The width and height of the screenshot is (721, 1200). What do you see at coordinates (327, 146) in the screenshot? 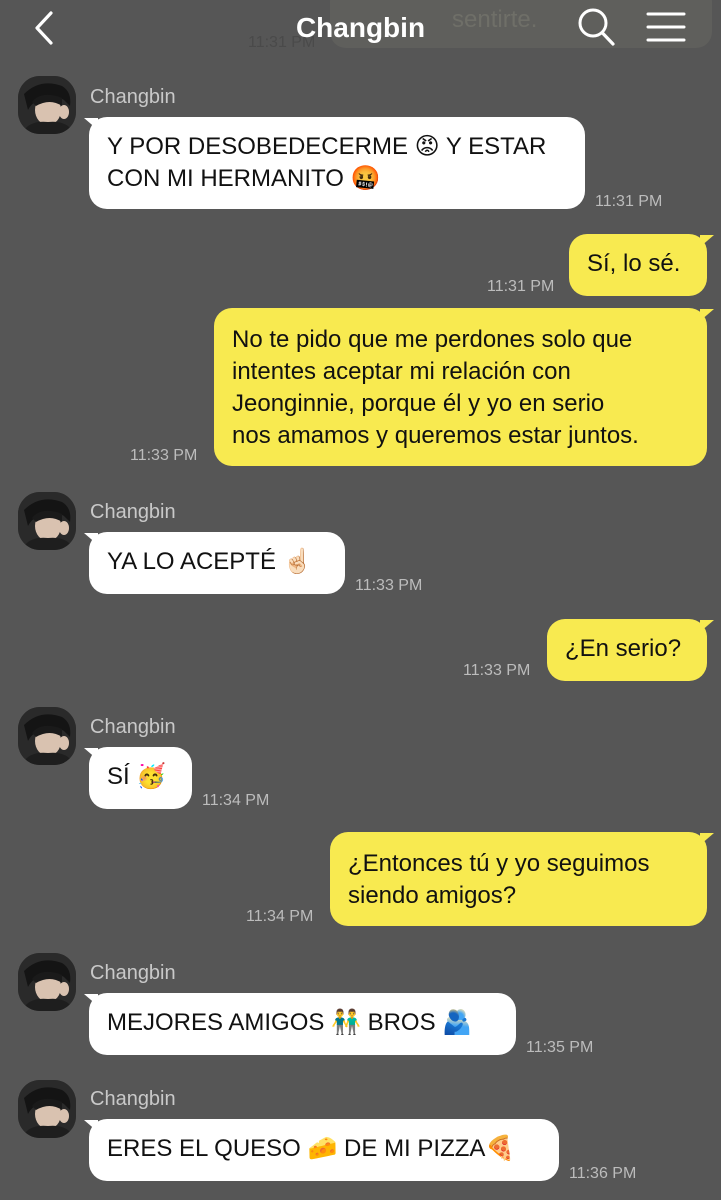
I see `message-line: Y POR DESOBEDECERME 😡 Y ESTAR` at bounding box center [327, 146].